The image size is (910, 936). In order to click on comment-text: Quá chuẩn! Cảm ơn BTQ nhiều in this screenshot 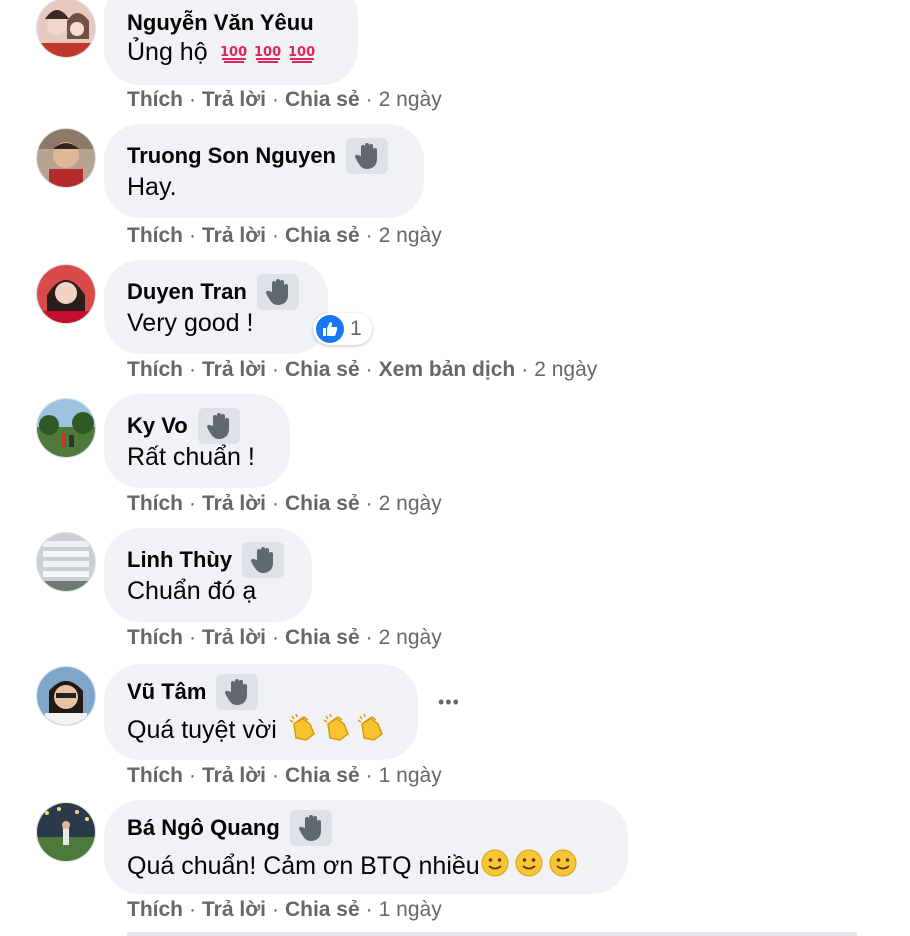, I will do `click(352, 866)`.